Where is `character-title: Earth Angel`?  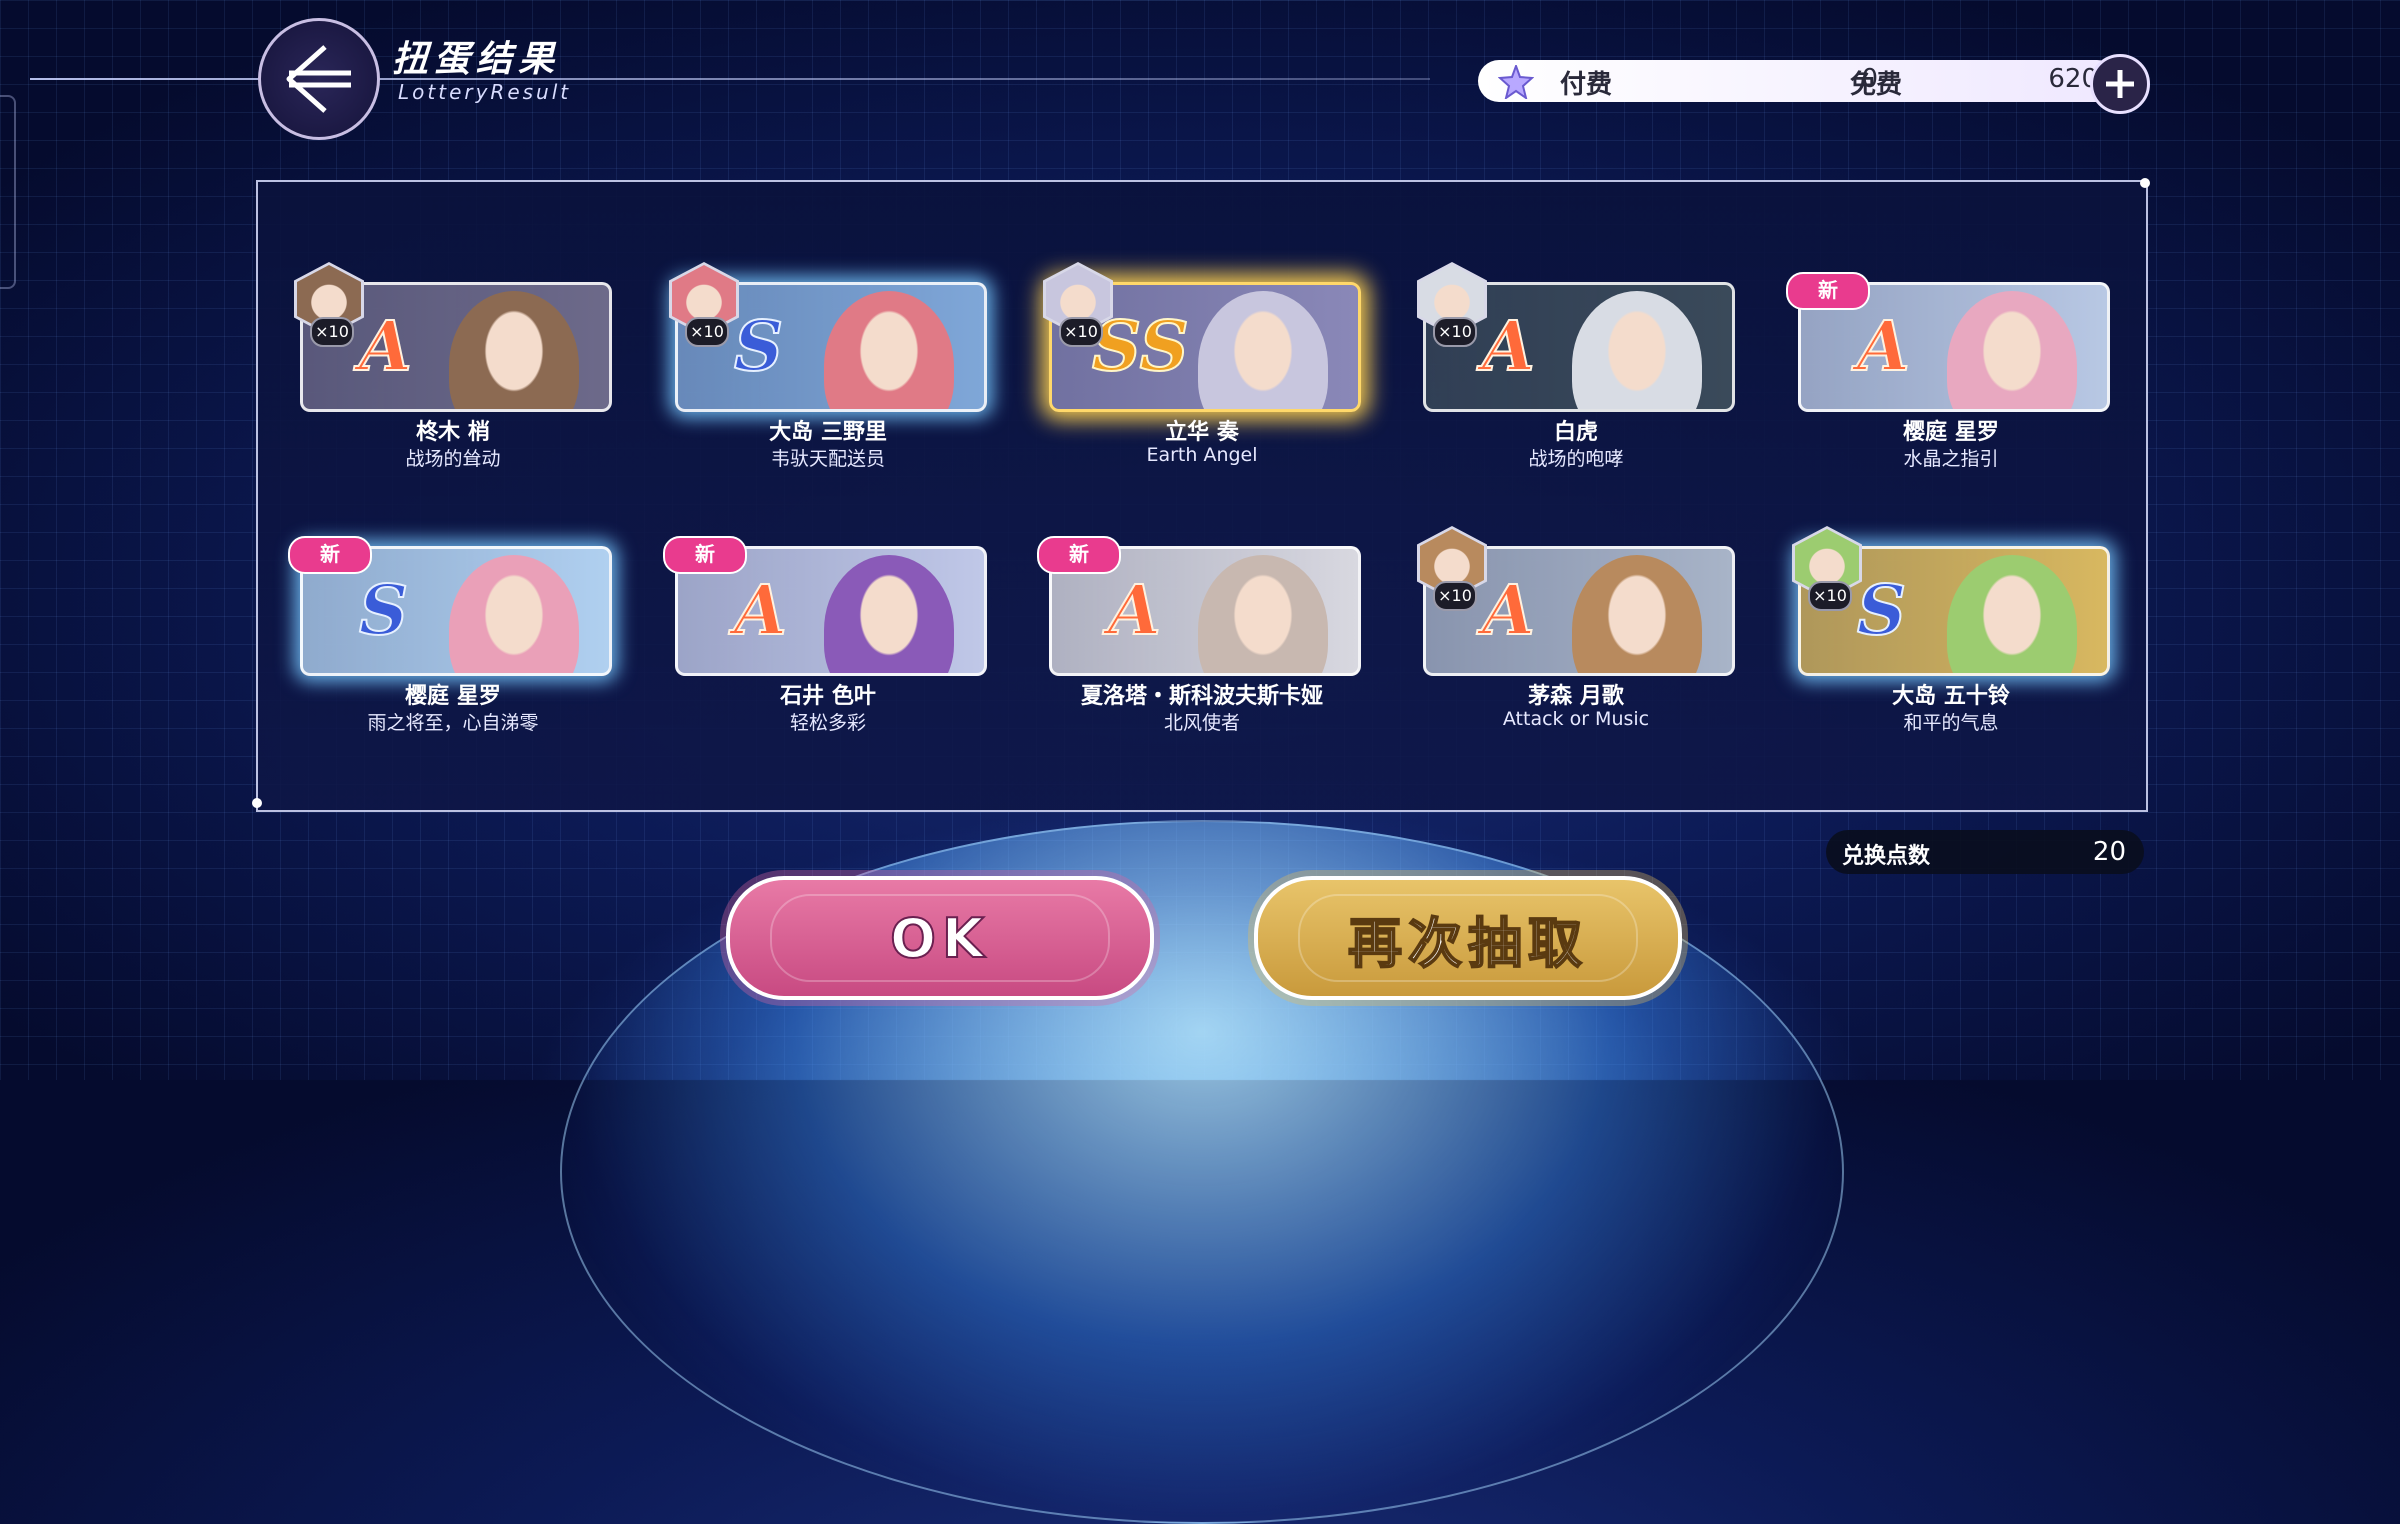
character-title: Earth Angel is located at coordinates (1202, 455).